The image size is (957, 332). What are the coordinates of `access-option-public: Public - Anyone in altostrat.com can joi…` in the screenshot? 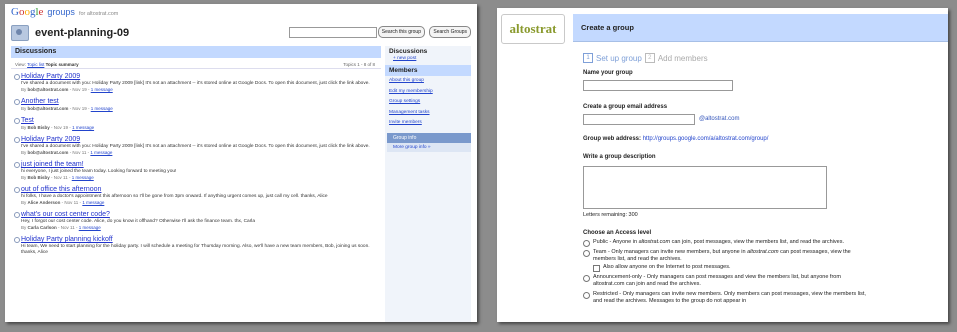 It's located at (728, 243).